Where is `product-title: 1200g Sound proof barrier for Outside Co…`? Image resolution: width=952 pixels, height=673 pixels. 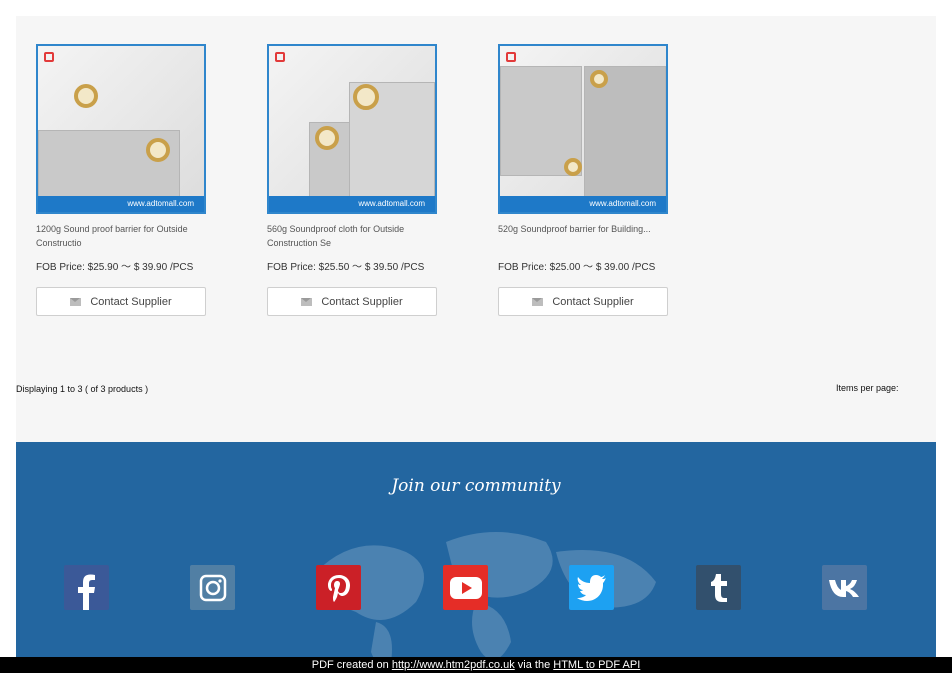
product-title: 1200g Sound proof barrier for Outside Co… is located at coordinates (121, 236).